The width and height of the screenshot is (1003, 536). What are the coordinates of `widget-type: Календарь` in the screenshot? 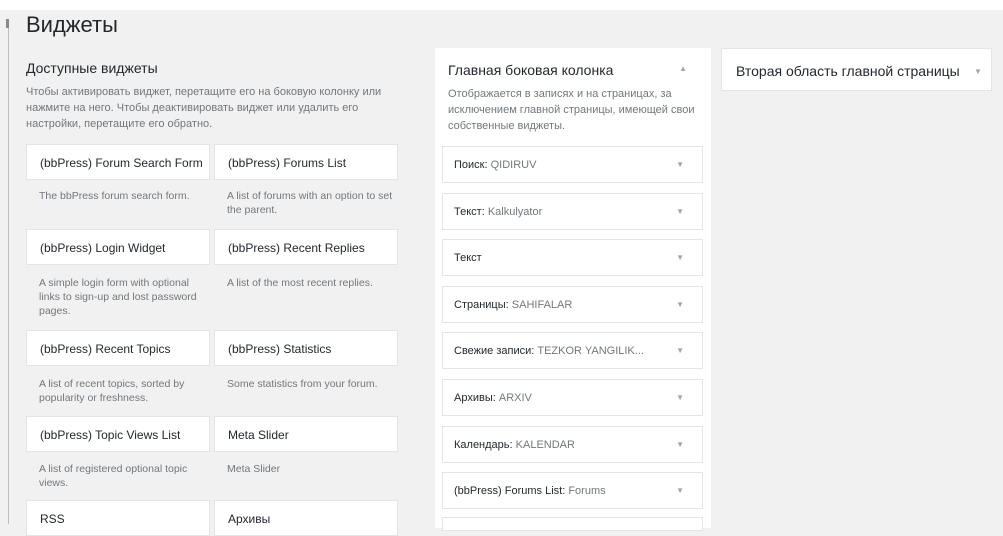 It's located at (482, 445).